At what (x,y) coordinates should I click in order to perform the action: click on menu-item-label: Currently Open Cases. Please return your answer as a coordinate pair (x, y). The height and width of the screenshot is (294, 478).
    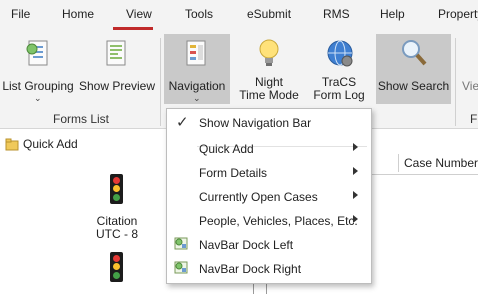
    Looking at the image, I should click on (258, 197).